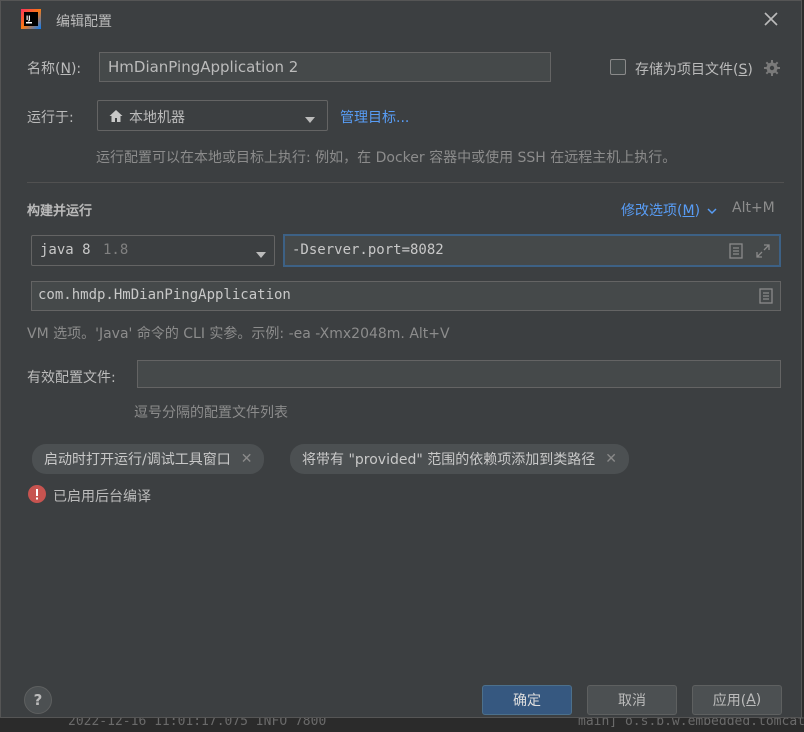 The width and height of the screenshot is (804, 732). What do you see at coordinates (54, 69) in the screenshot?
I see `name-label: 名称(N):` at bounding box center [54, 69].